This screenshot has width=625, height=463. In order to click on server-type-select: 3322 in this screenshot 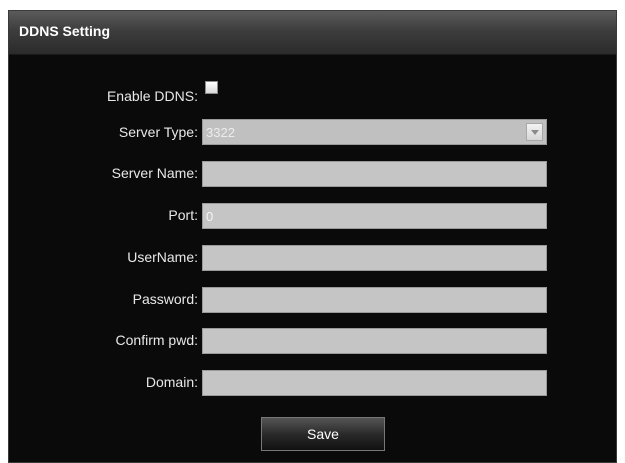, I will do `click(374, 132)`.